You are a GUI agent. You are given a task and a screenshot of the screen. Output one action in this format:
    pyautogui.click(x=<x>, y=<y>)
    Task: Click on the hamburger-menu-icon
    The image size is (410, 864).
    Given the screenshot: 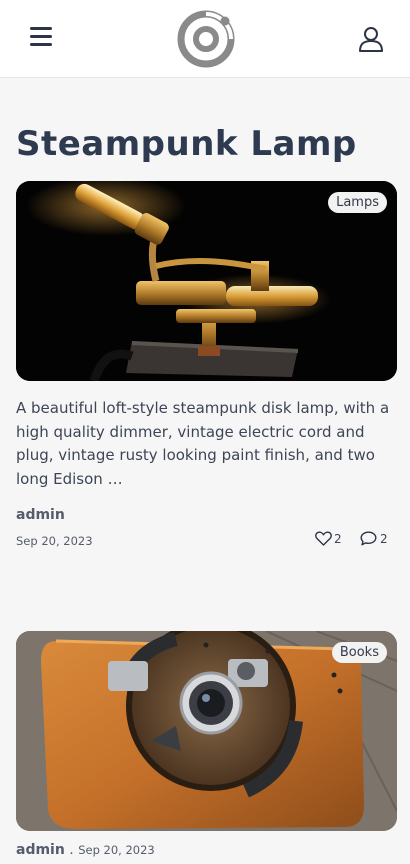 What is the action you would take?
    pyautogui.click(x=42, y=38)
    